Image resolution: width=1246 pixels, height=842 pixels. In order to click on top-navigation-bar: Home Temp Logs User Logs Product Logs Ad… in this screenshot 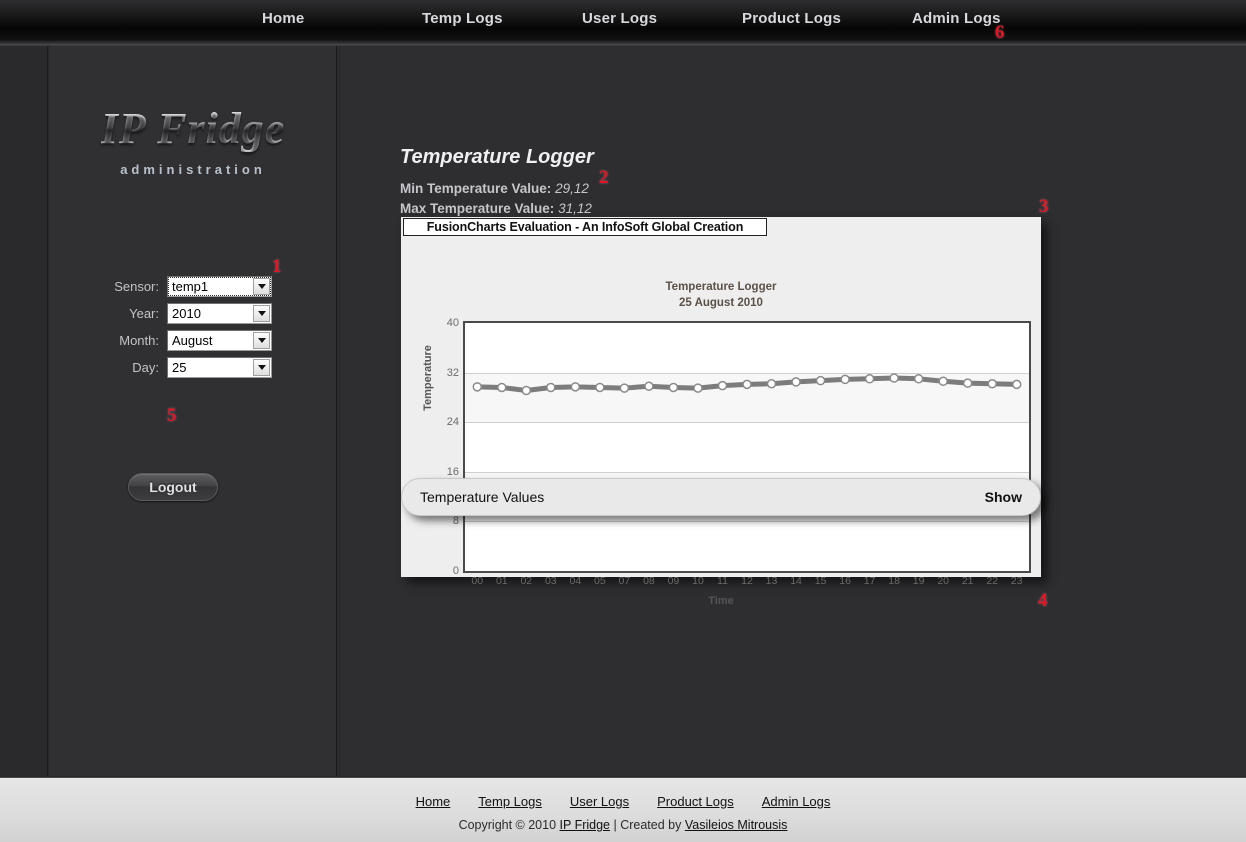, I will do `click(623, 23)`.